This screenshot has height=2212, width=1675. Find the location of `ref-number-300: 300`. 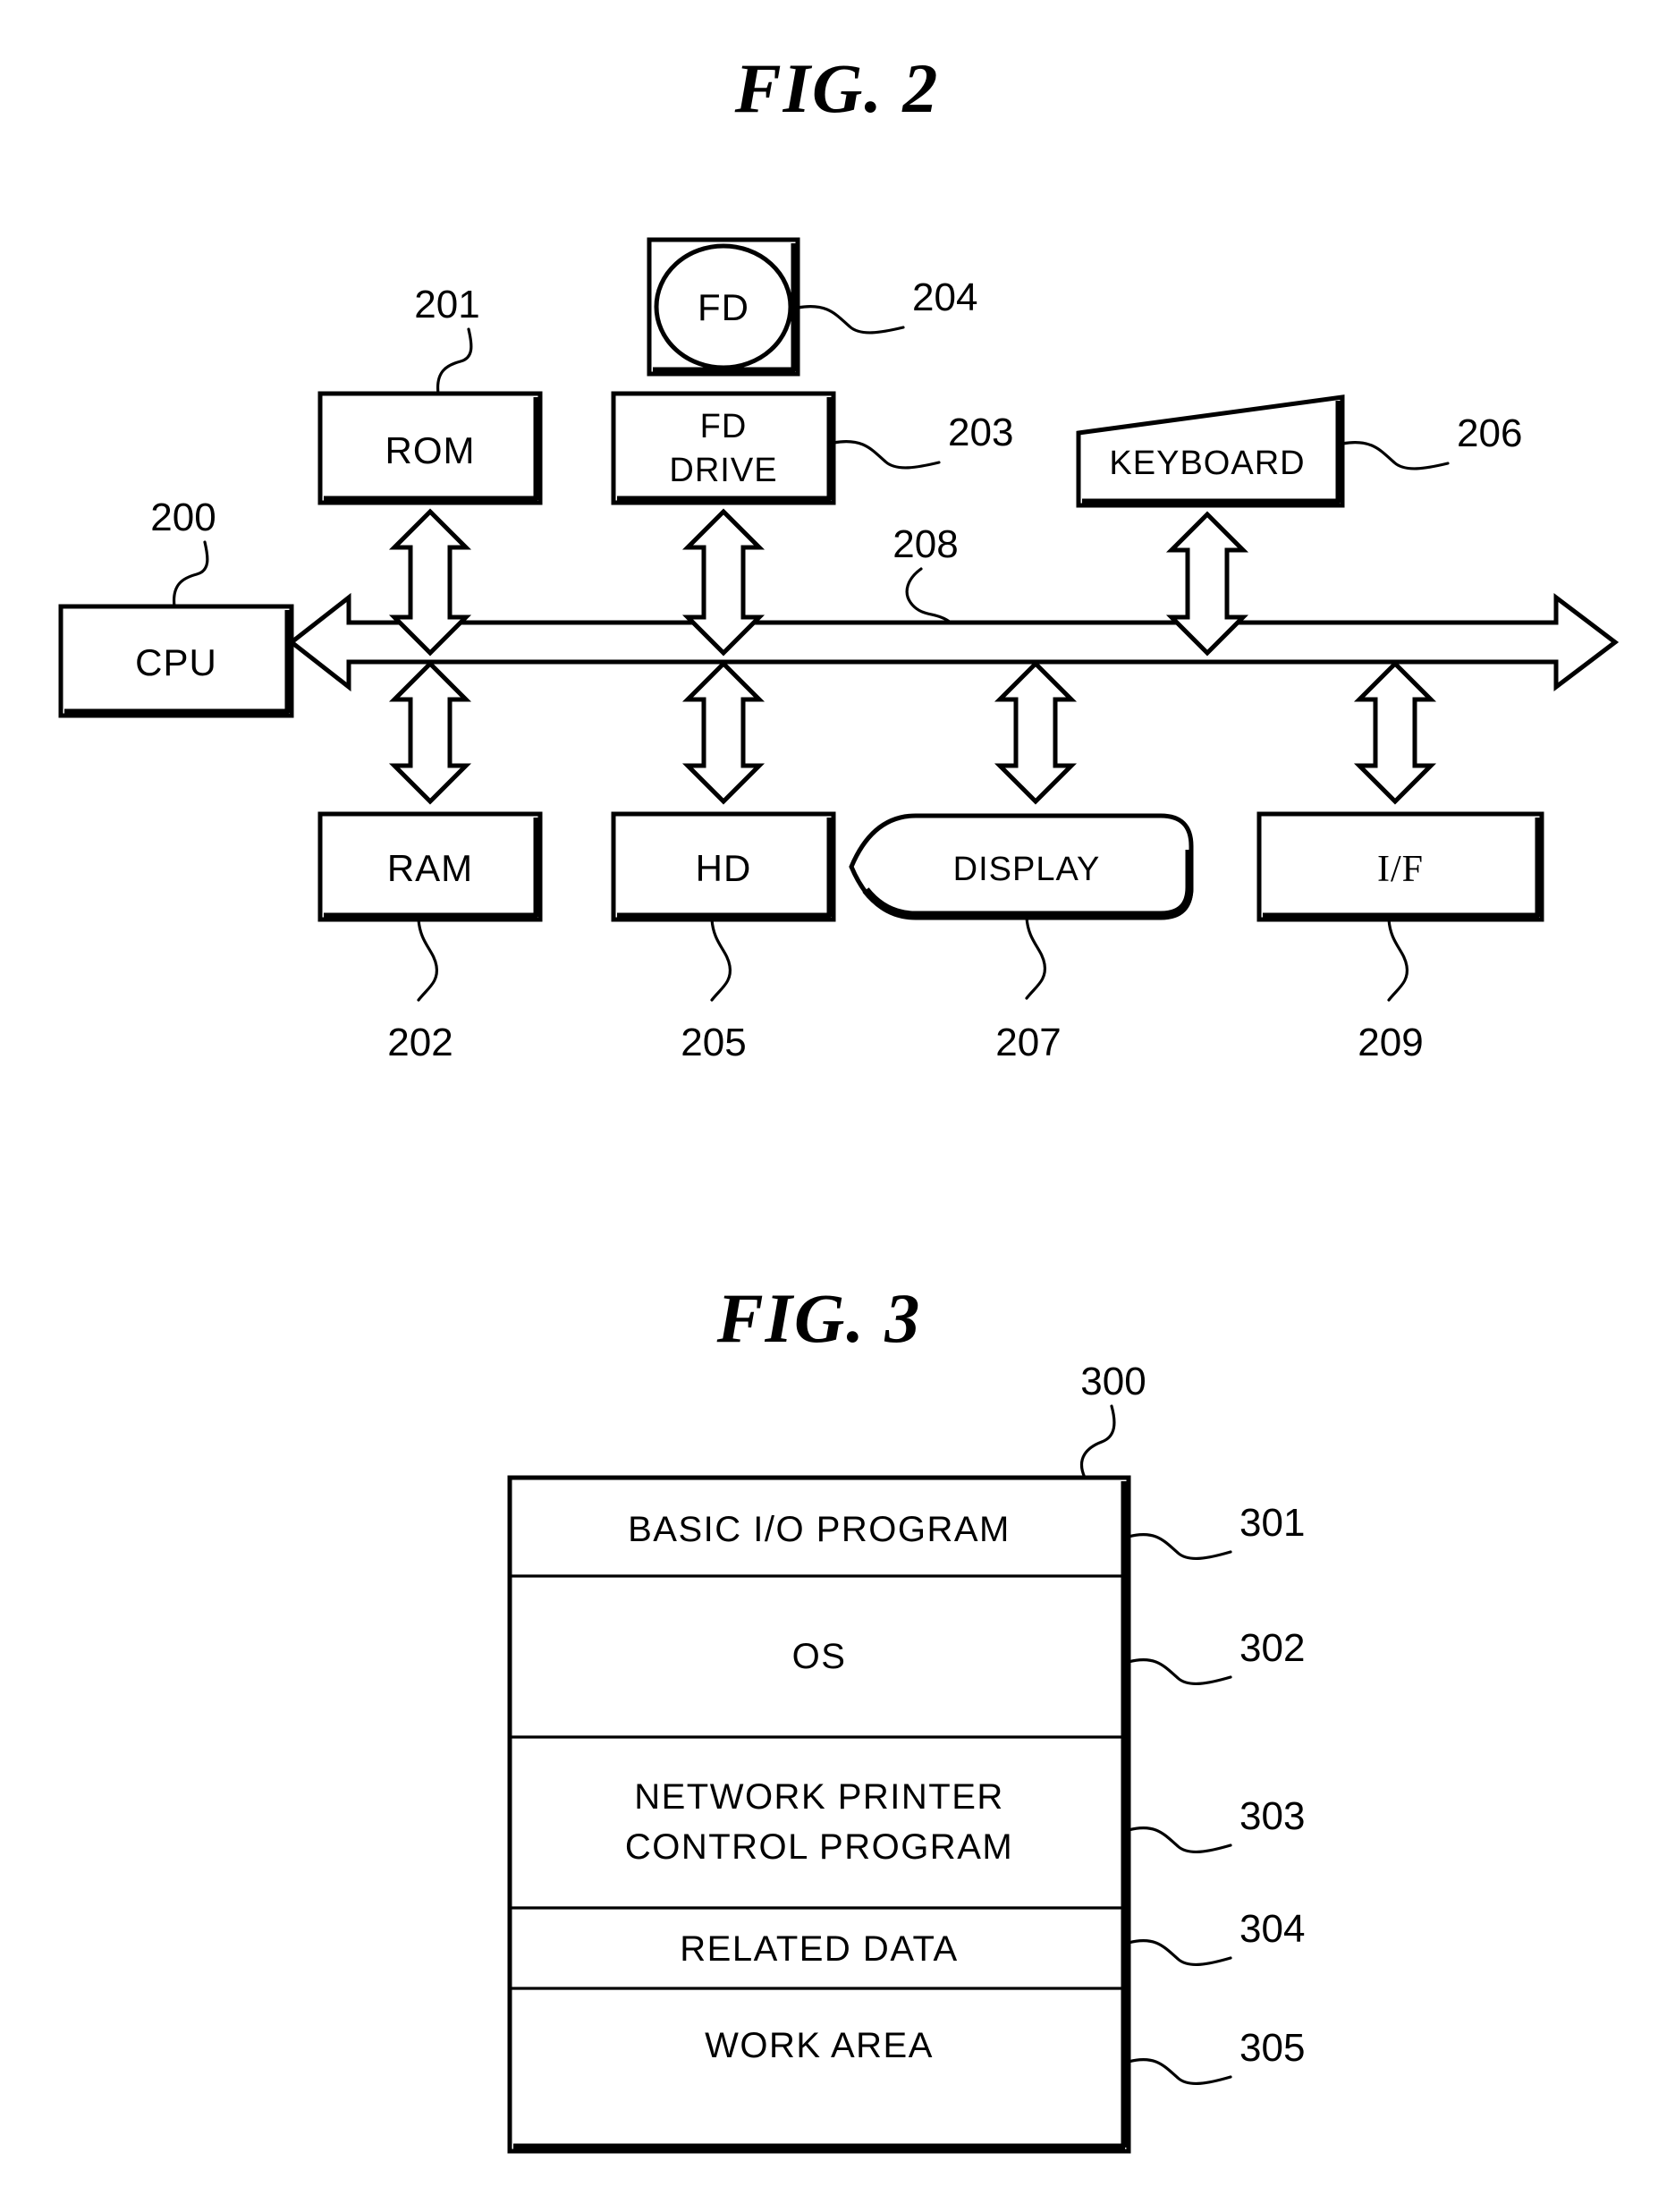

ref-number-300: 300 is located at coordinates (1113, 1382).